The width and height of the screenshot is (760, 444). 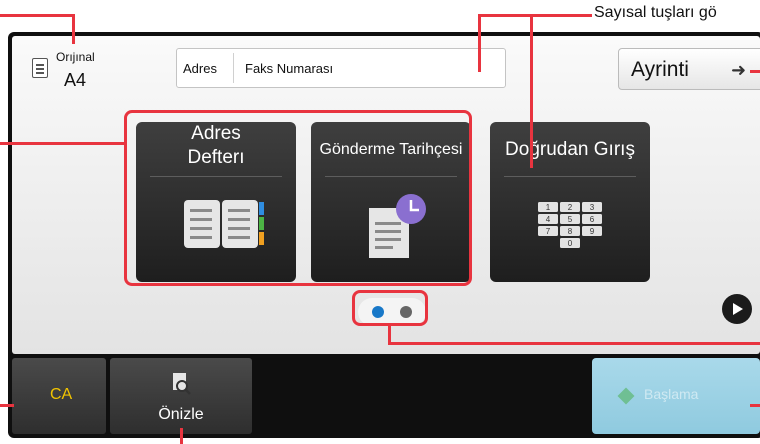 I want to click on address-divider, so click(x=233, y=68).